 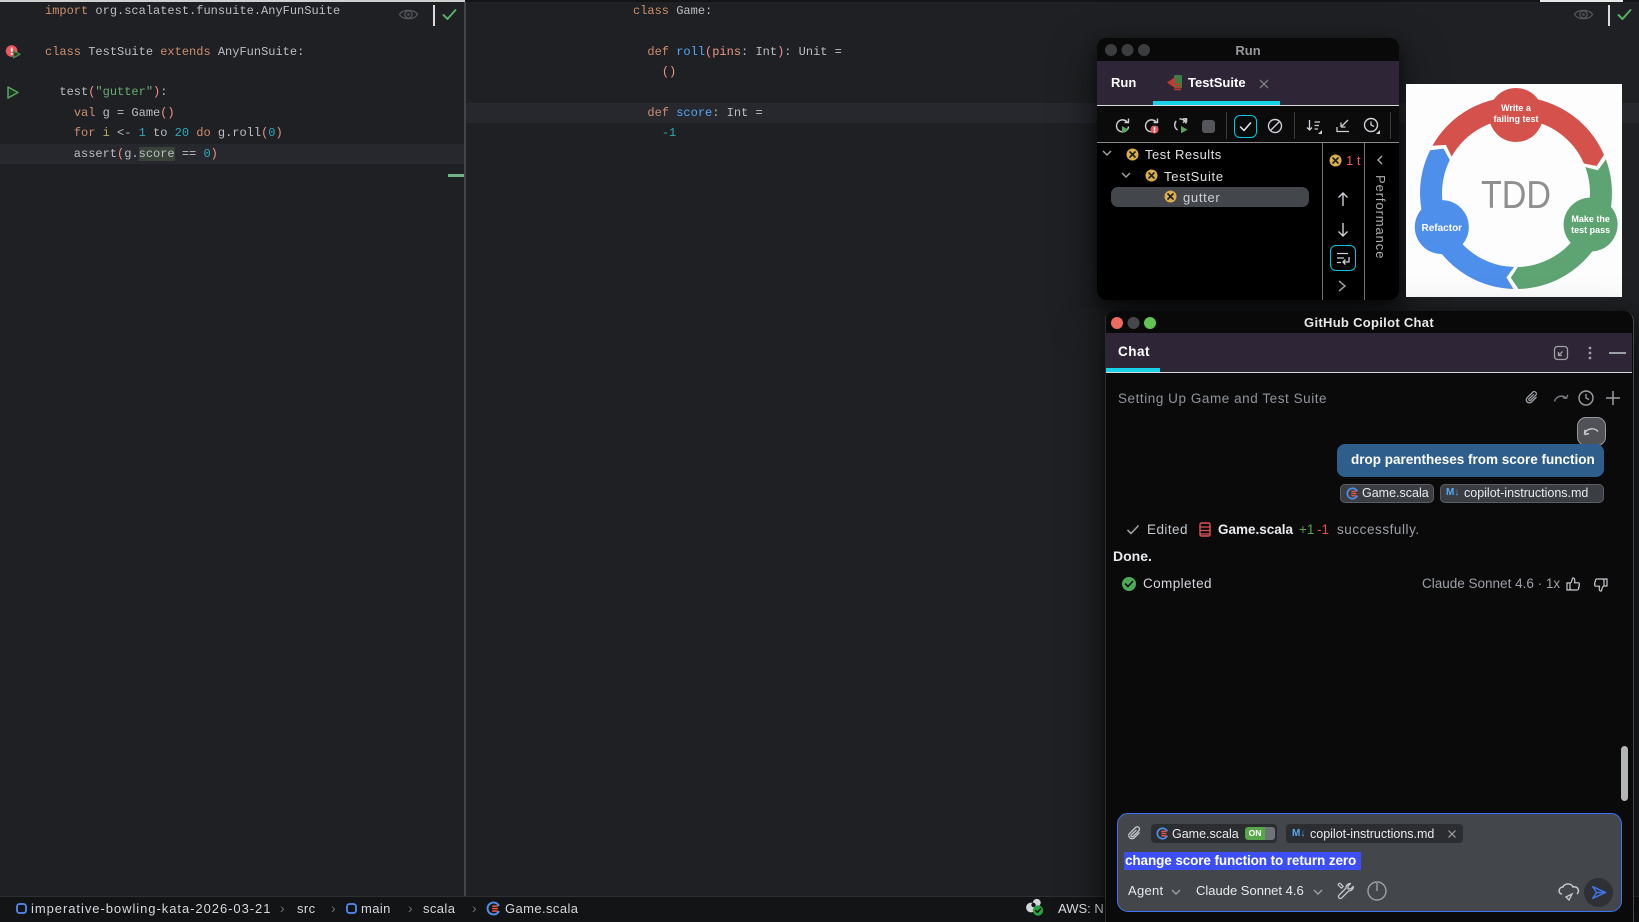 What do you see at coordinates (1590, 230) in the screenshot?
I see `svg-text: test pass` at bounding box center [1590, 230].